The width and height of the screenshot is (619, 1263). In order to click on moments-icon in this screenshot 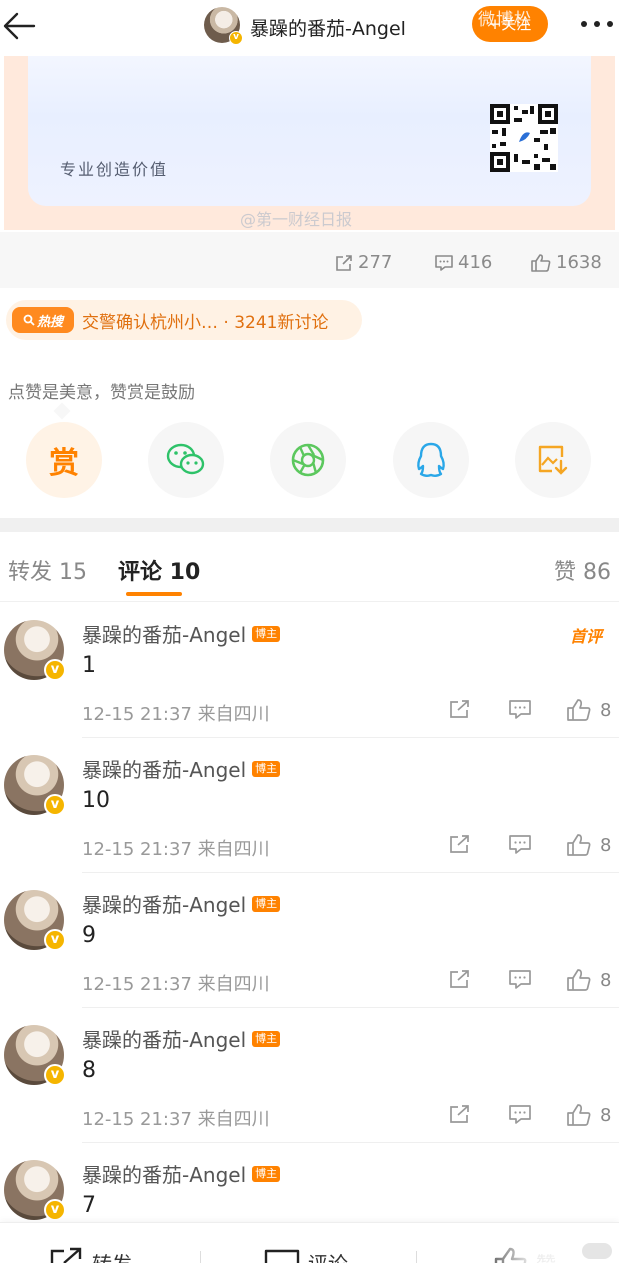, I will do `click(308, 460)`.